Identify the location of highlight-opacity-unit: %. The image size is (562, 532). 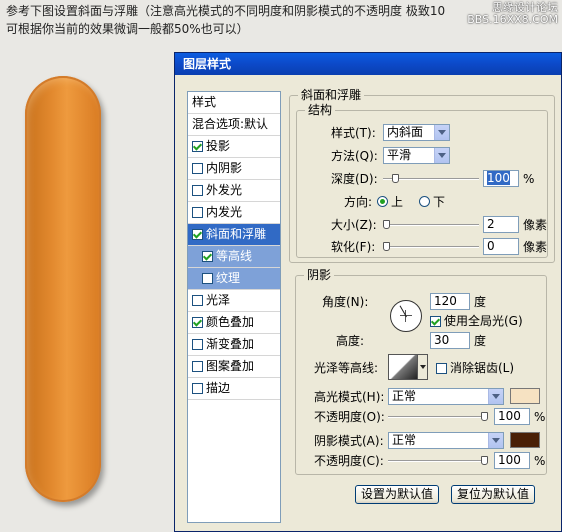
(540, 417).